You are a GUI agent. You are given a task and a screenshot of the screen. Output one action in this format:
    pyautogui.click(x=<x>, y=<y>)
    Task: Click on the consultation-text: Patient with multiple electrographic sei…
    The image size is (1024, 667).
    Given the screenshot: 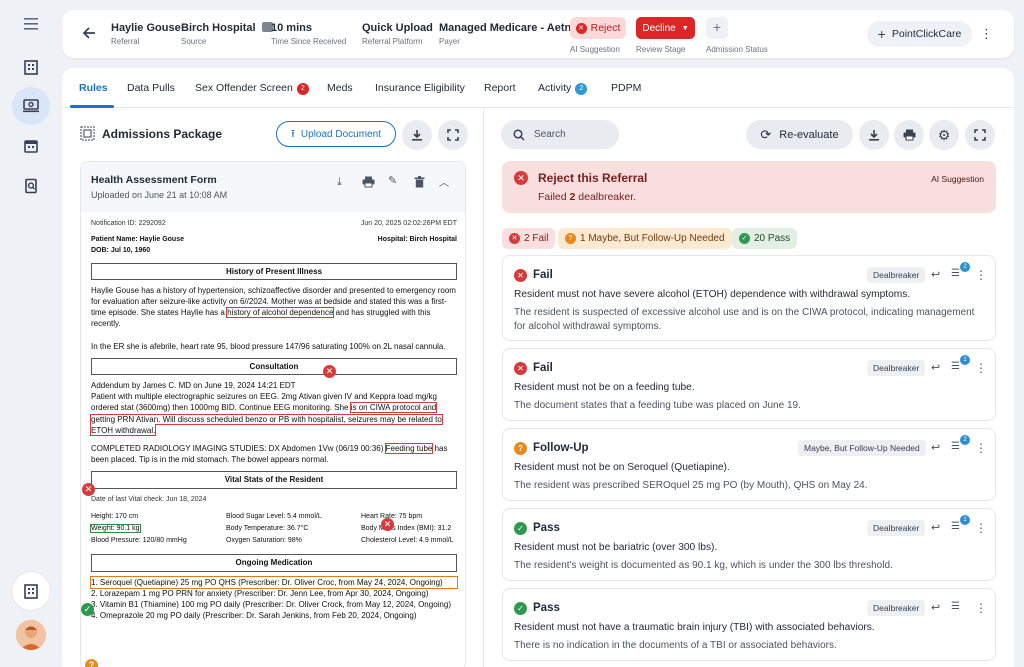 What is the action you would take?
    pyautogui.click(x=252, y=397)
    